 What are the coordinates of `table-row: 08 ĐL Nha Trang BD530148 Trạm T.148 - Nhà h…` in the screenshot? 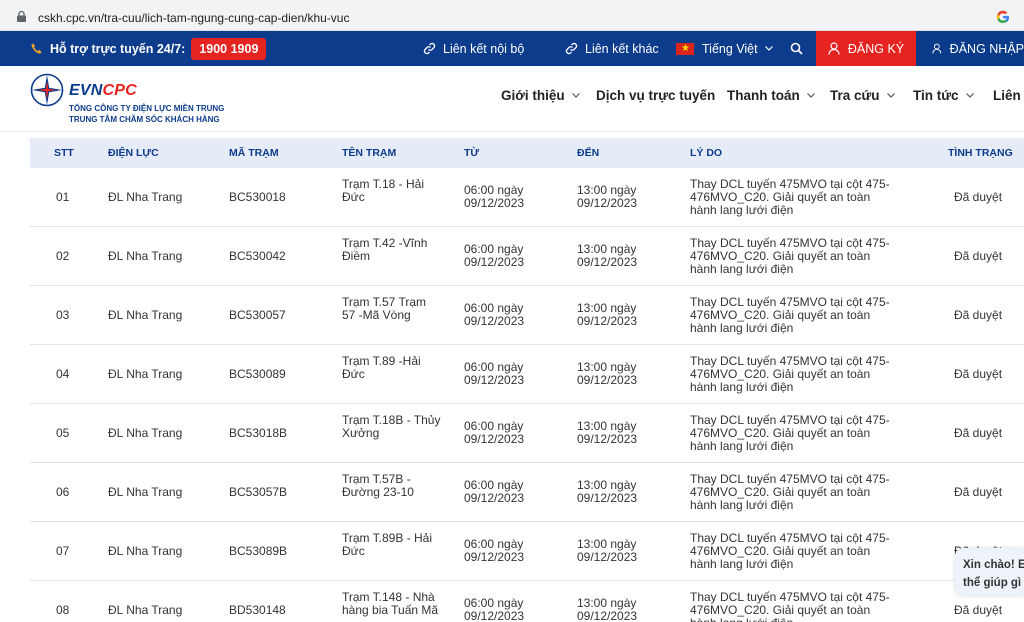 It's located at (527, 601).